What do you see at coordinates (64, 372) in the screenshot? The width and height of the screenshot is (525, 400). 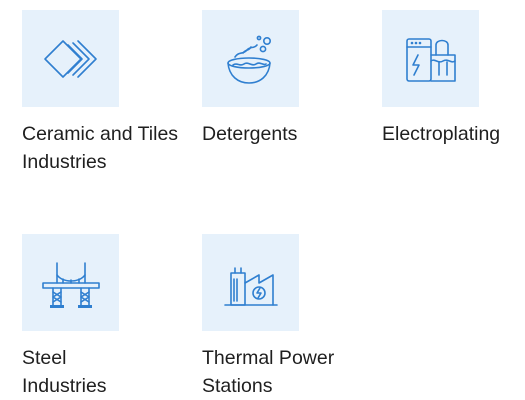 I see `industry-label: Steel Industries` at bounding box center [64, 372].